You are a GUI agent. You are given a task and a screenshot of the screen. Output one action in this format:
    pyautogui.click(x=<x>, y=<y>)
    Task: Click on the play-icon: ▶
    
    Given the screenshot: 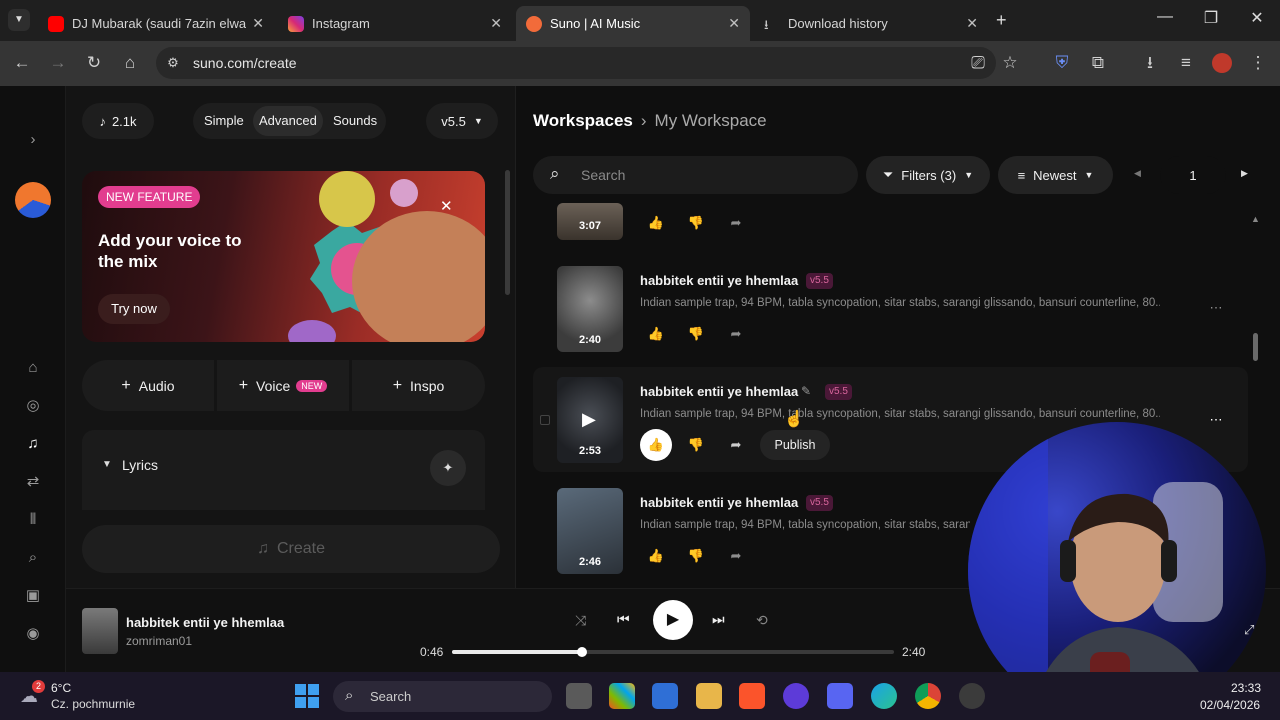 What is the action you would take?
    pyautogui.click(x=589, y=419)
    